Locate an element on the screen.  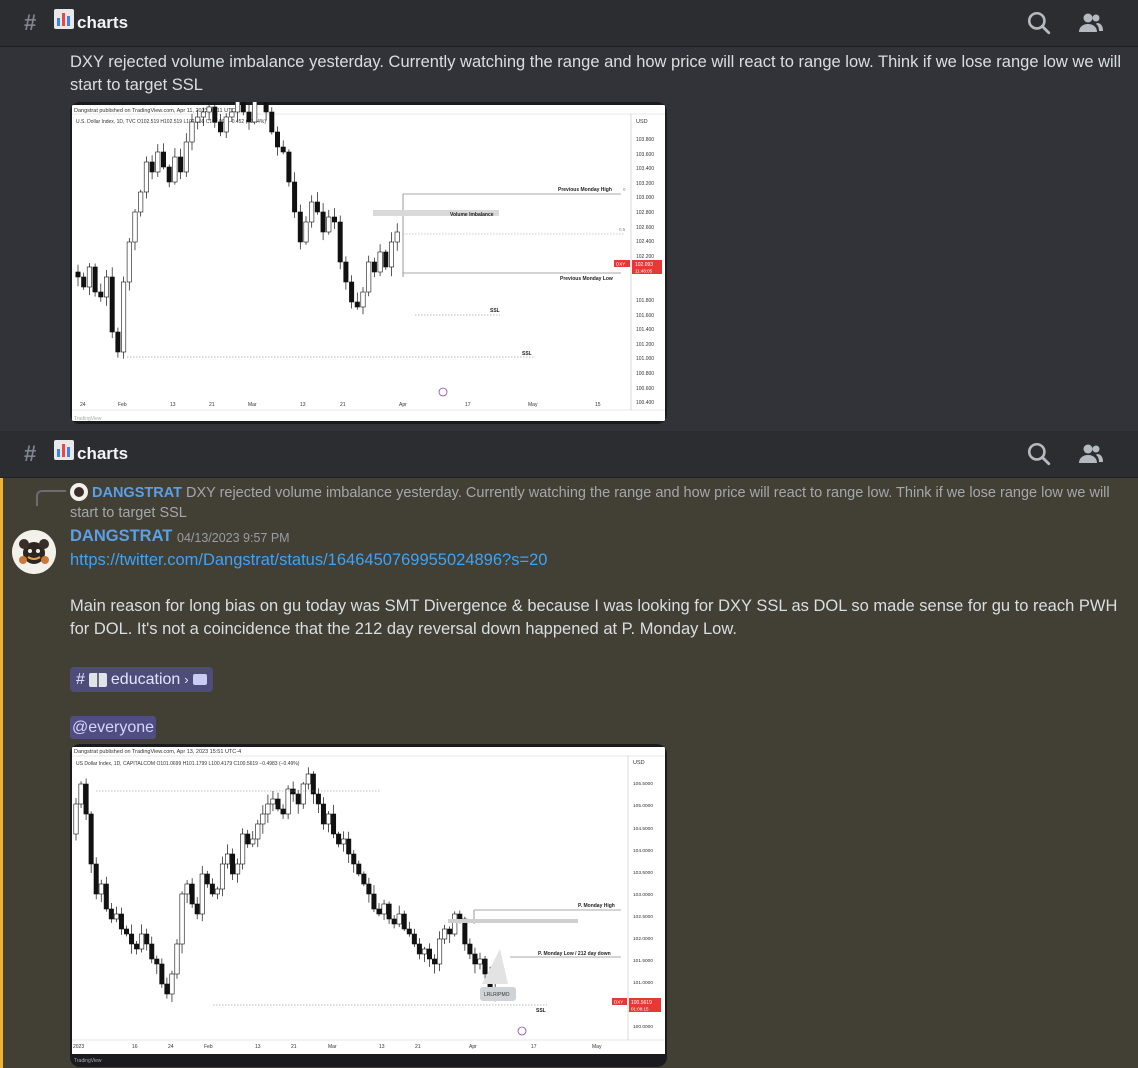
y-axis-tick: 103.5000 is located at coordinates (643, 873).